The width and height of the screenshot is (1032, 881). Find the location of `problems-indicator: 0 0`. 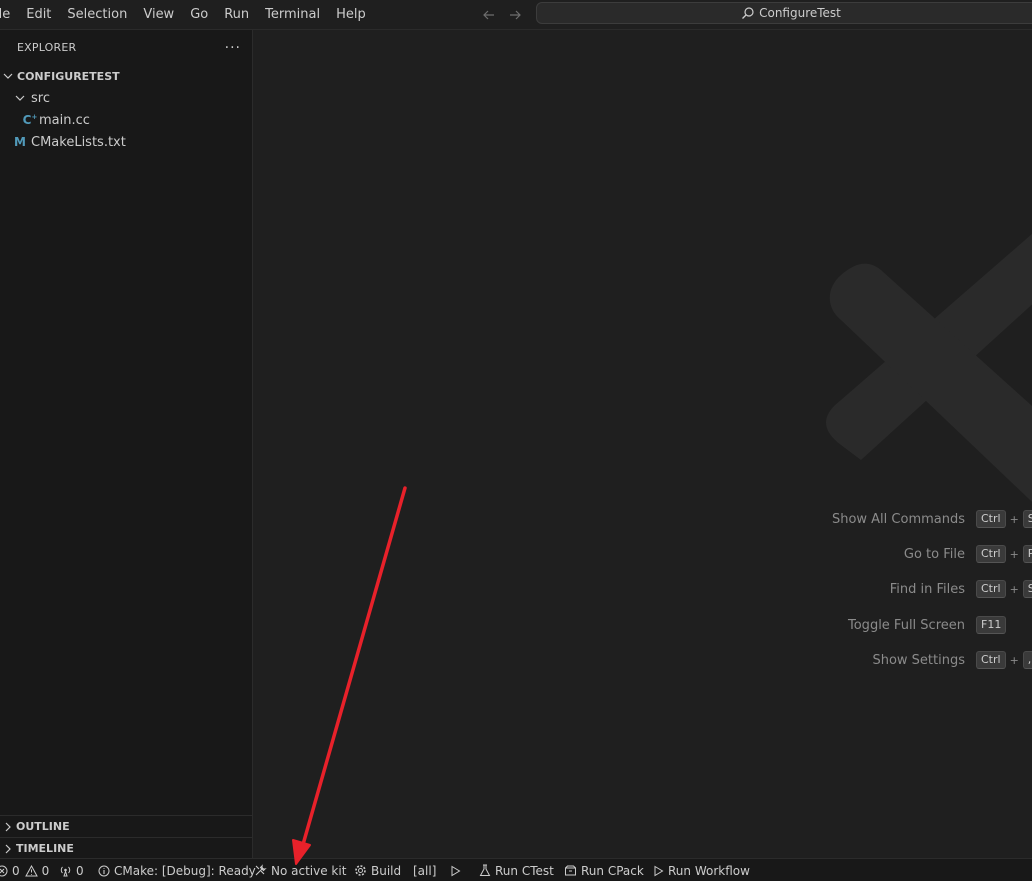

problems-indicator: 0 0 is located at coordinates (24, 870).